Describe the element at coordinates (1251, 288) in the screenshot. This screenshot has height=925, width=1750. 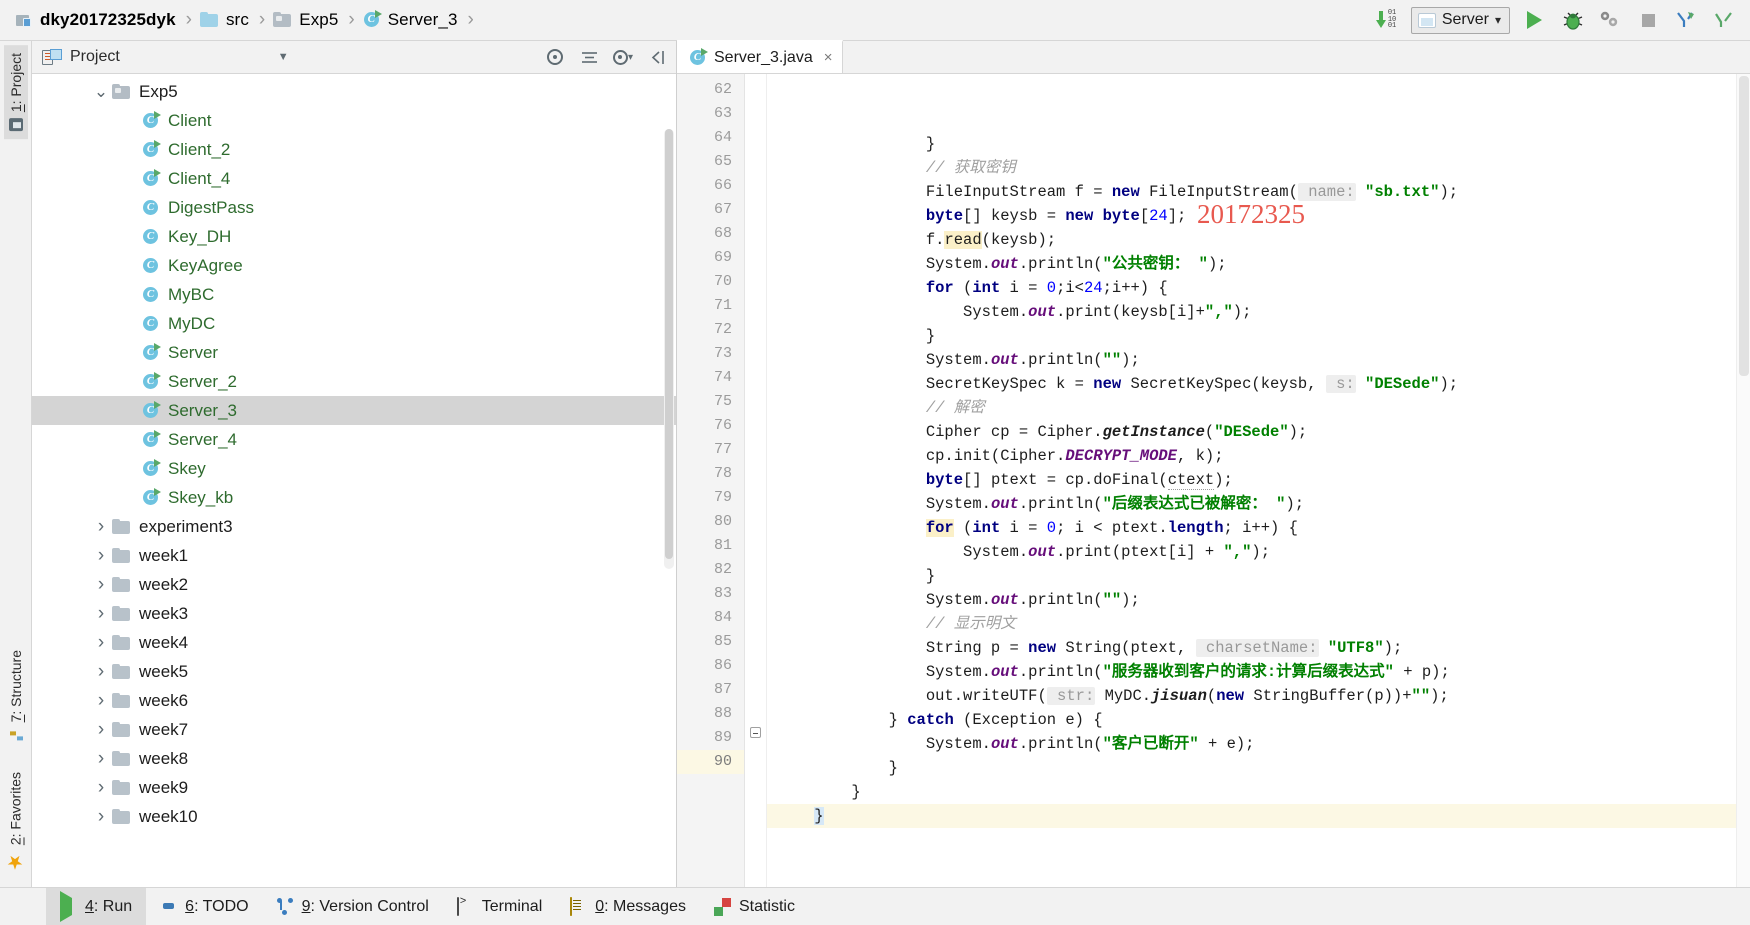
I see `code-line: for (int i = 0;i<24;i++) {` at that location.